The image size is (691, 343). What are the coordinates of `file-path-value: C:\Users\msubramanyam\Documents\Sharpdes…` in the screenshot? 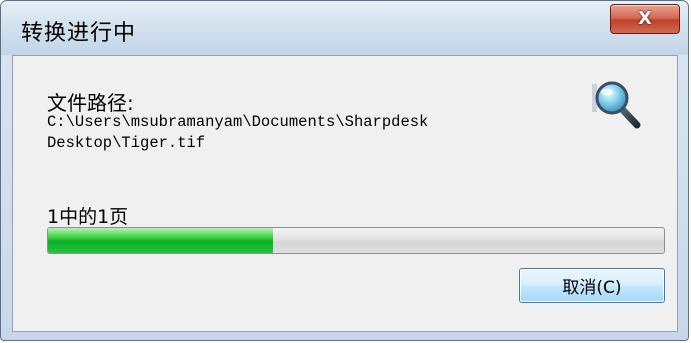 It's located at (307, 133).